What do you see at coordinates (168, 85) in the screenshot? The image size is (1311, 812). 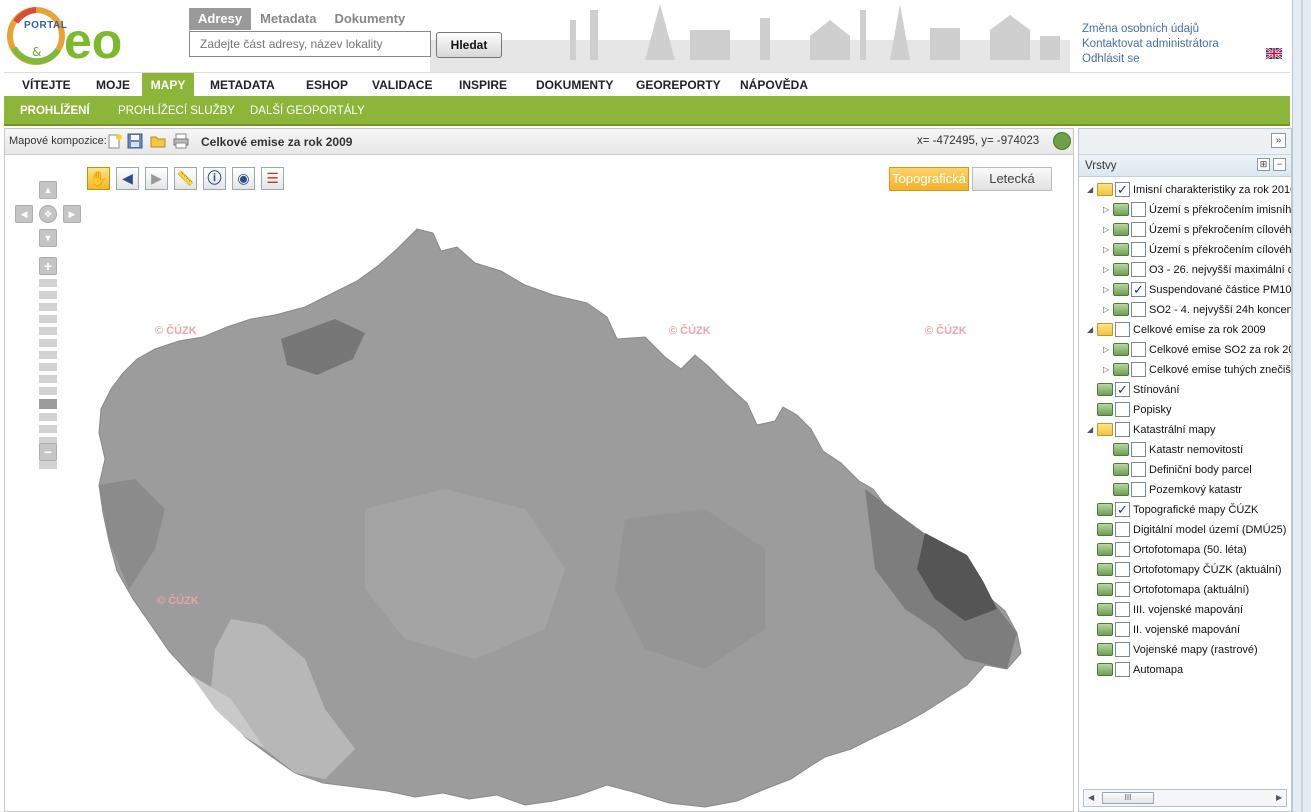 I see `nav-mapy: MAPY` at bounding box center [168, 85].